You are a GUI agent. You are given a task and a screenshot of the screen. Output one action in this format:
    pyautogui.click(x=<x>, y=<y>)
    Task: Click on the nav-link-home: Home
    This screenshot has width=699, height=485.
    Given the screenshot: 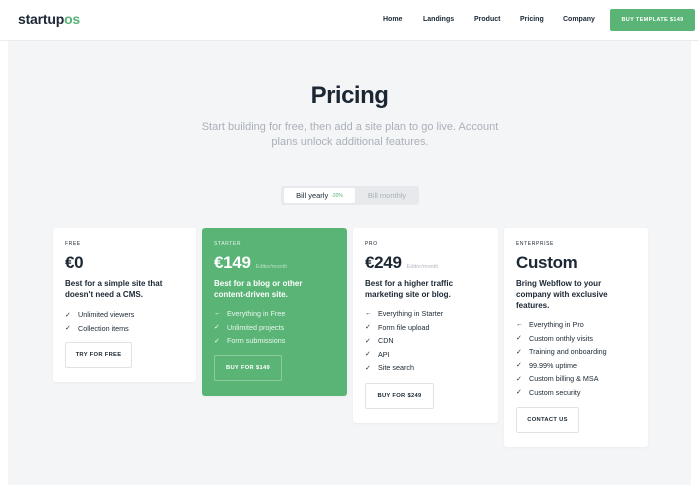 What is the action you would take?
    pyautogui.click(x=392, y=19)
    